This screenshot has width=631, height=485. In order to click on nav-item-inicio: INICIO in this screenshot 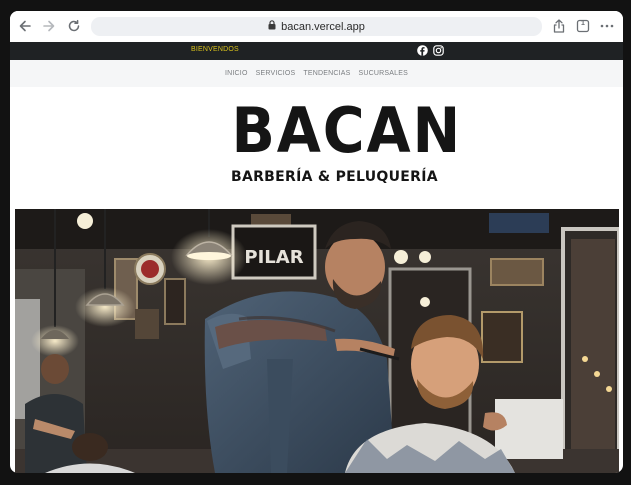, I will do `click(236, 73)`.